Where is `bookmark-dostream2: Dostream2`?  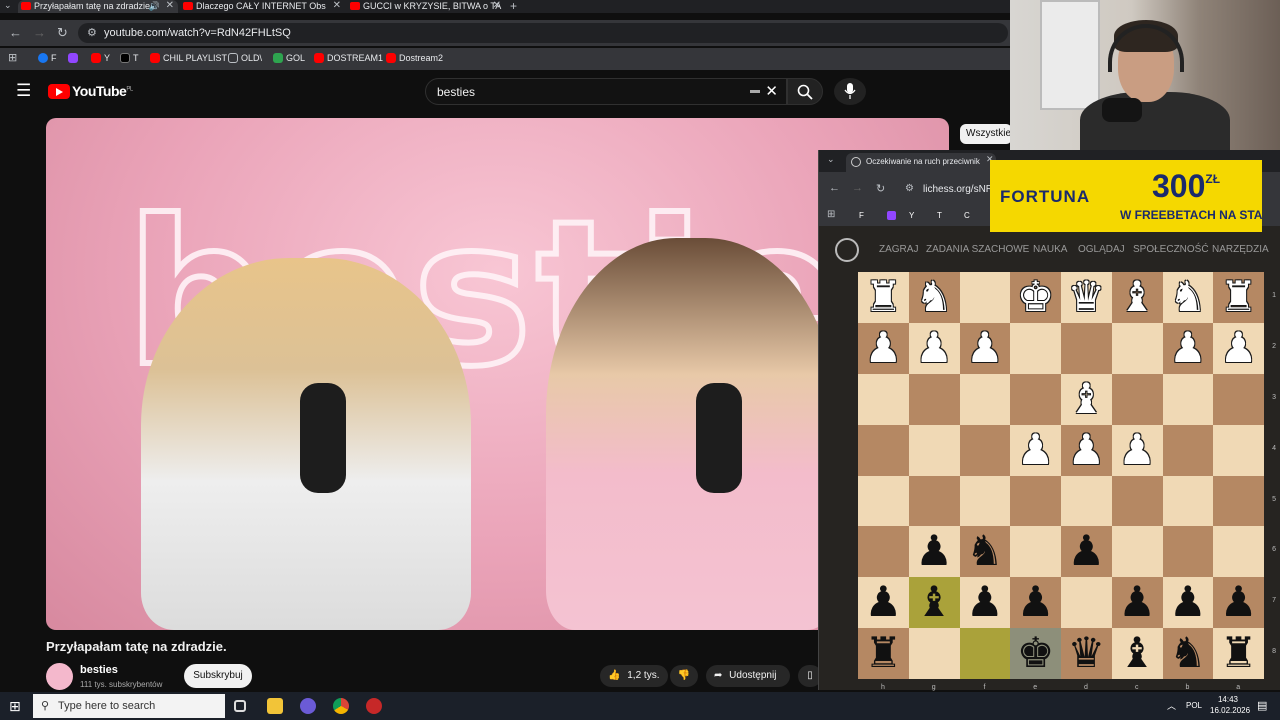
bookmark-dostream2: Dostream2 is located at coordinates (414, 58).